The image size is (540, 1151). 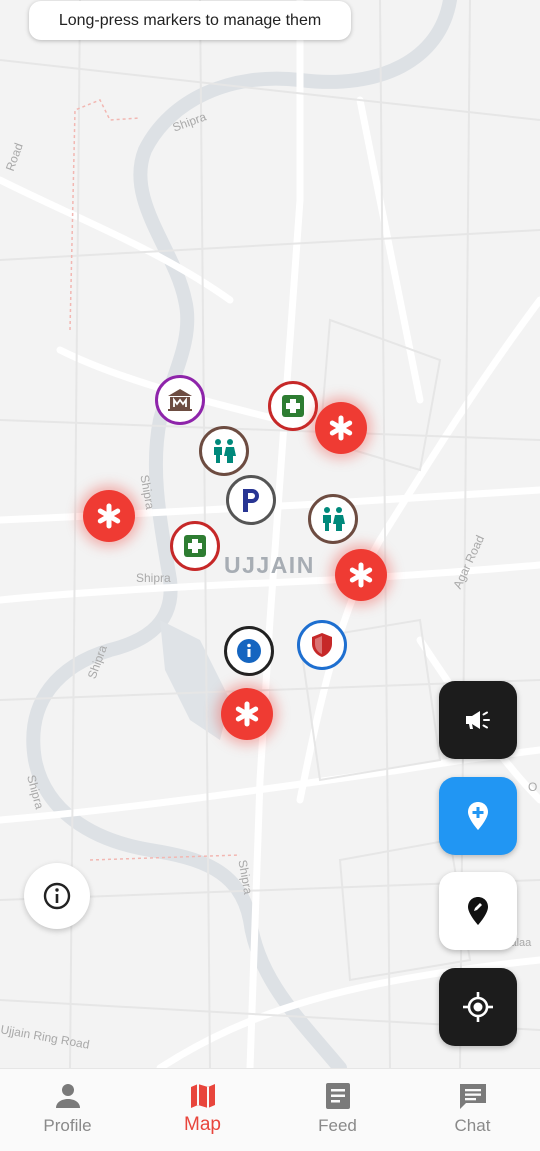 I want to click on info-icon, so click(x=249, y=651).